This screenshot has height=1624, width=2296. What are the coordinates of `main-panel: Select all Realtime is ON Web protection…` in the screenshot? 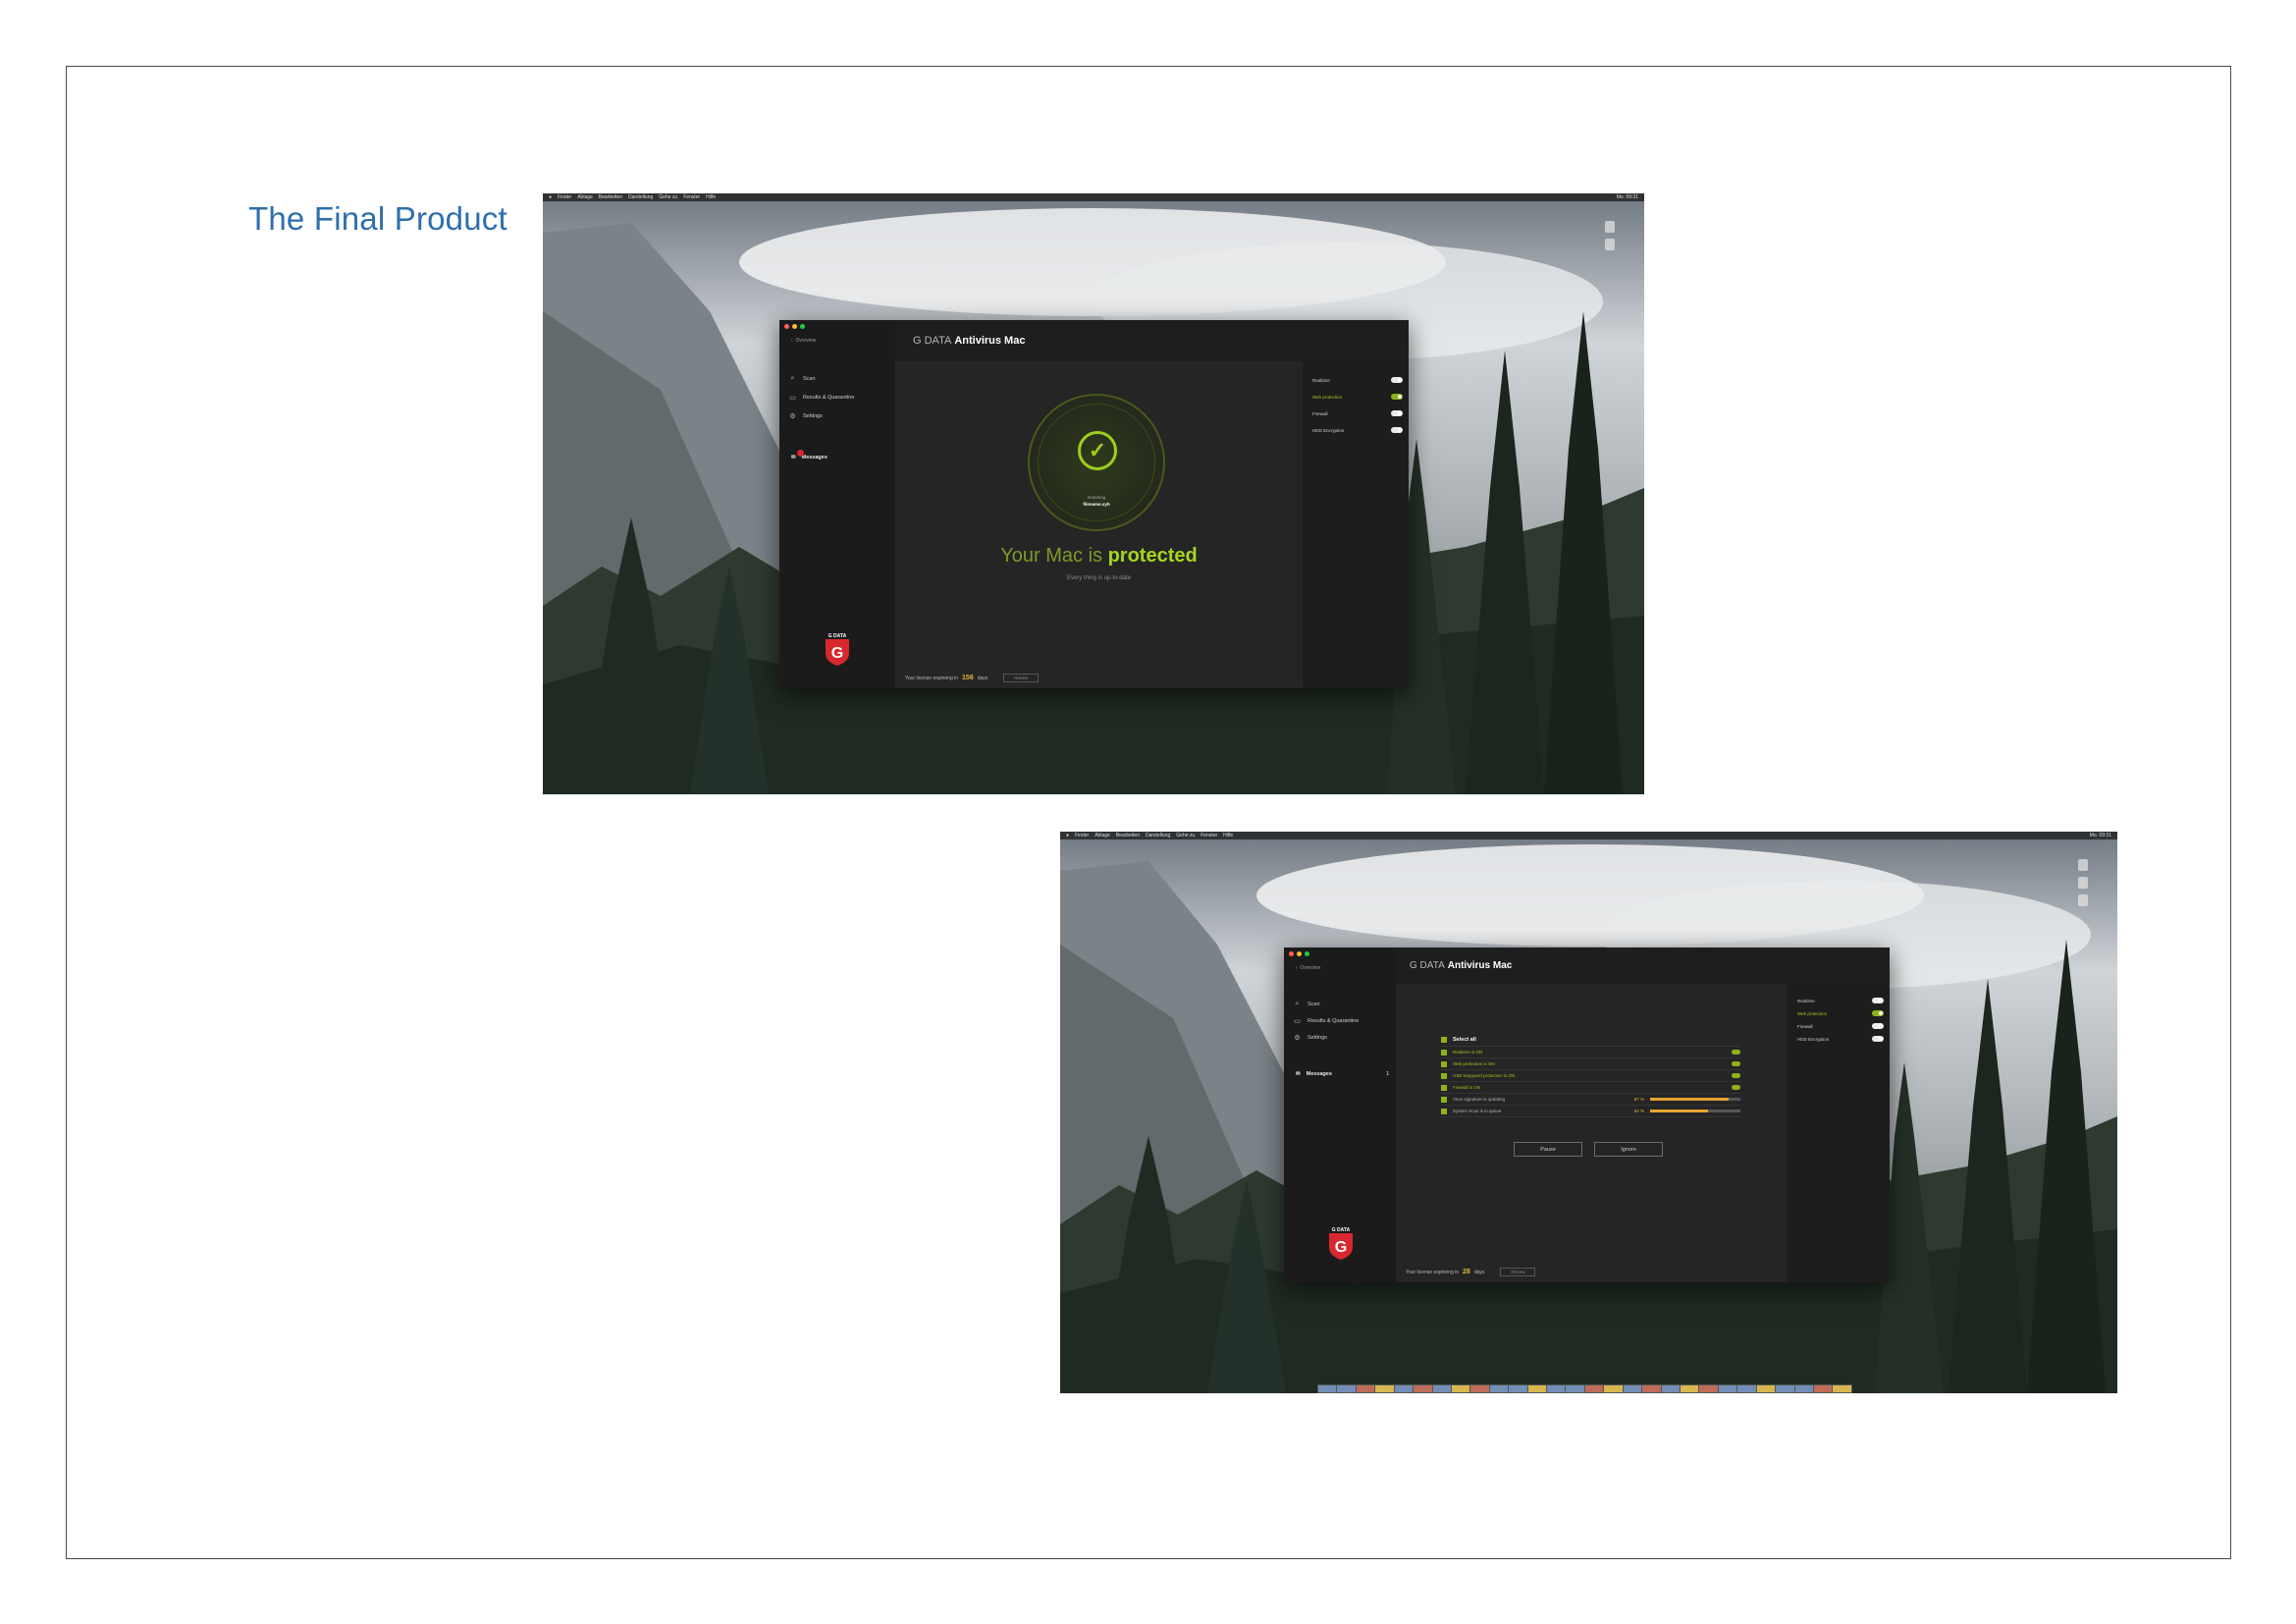 It's located at (1592, 1133).